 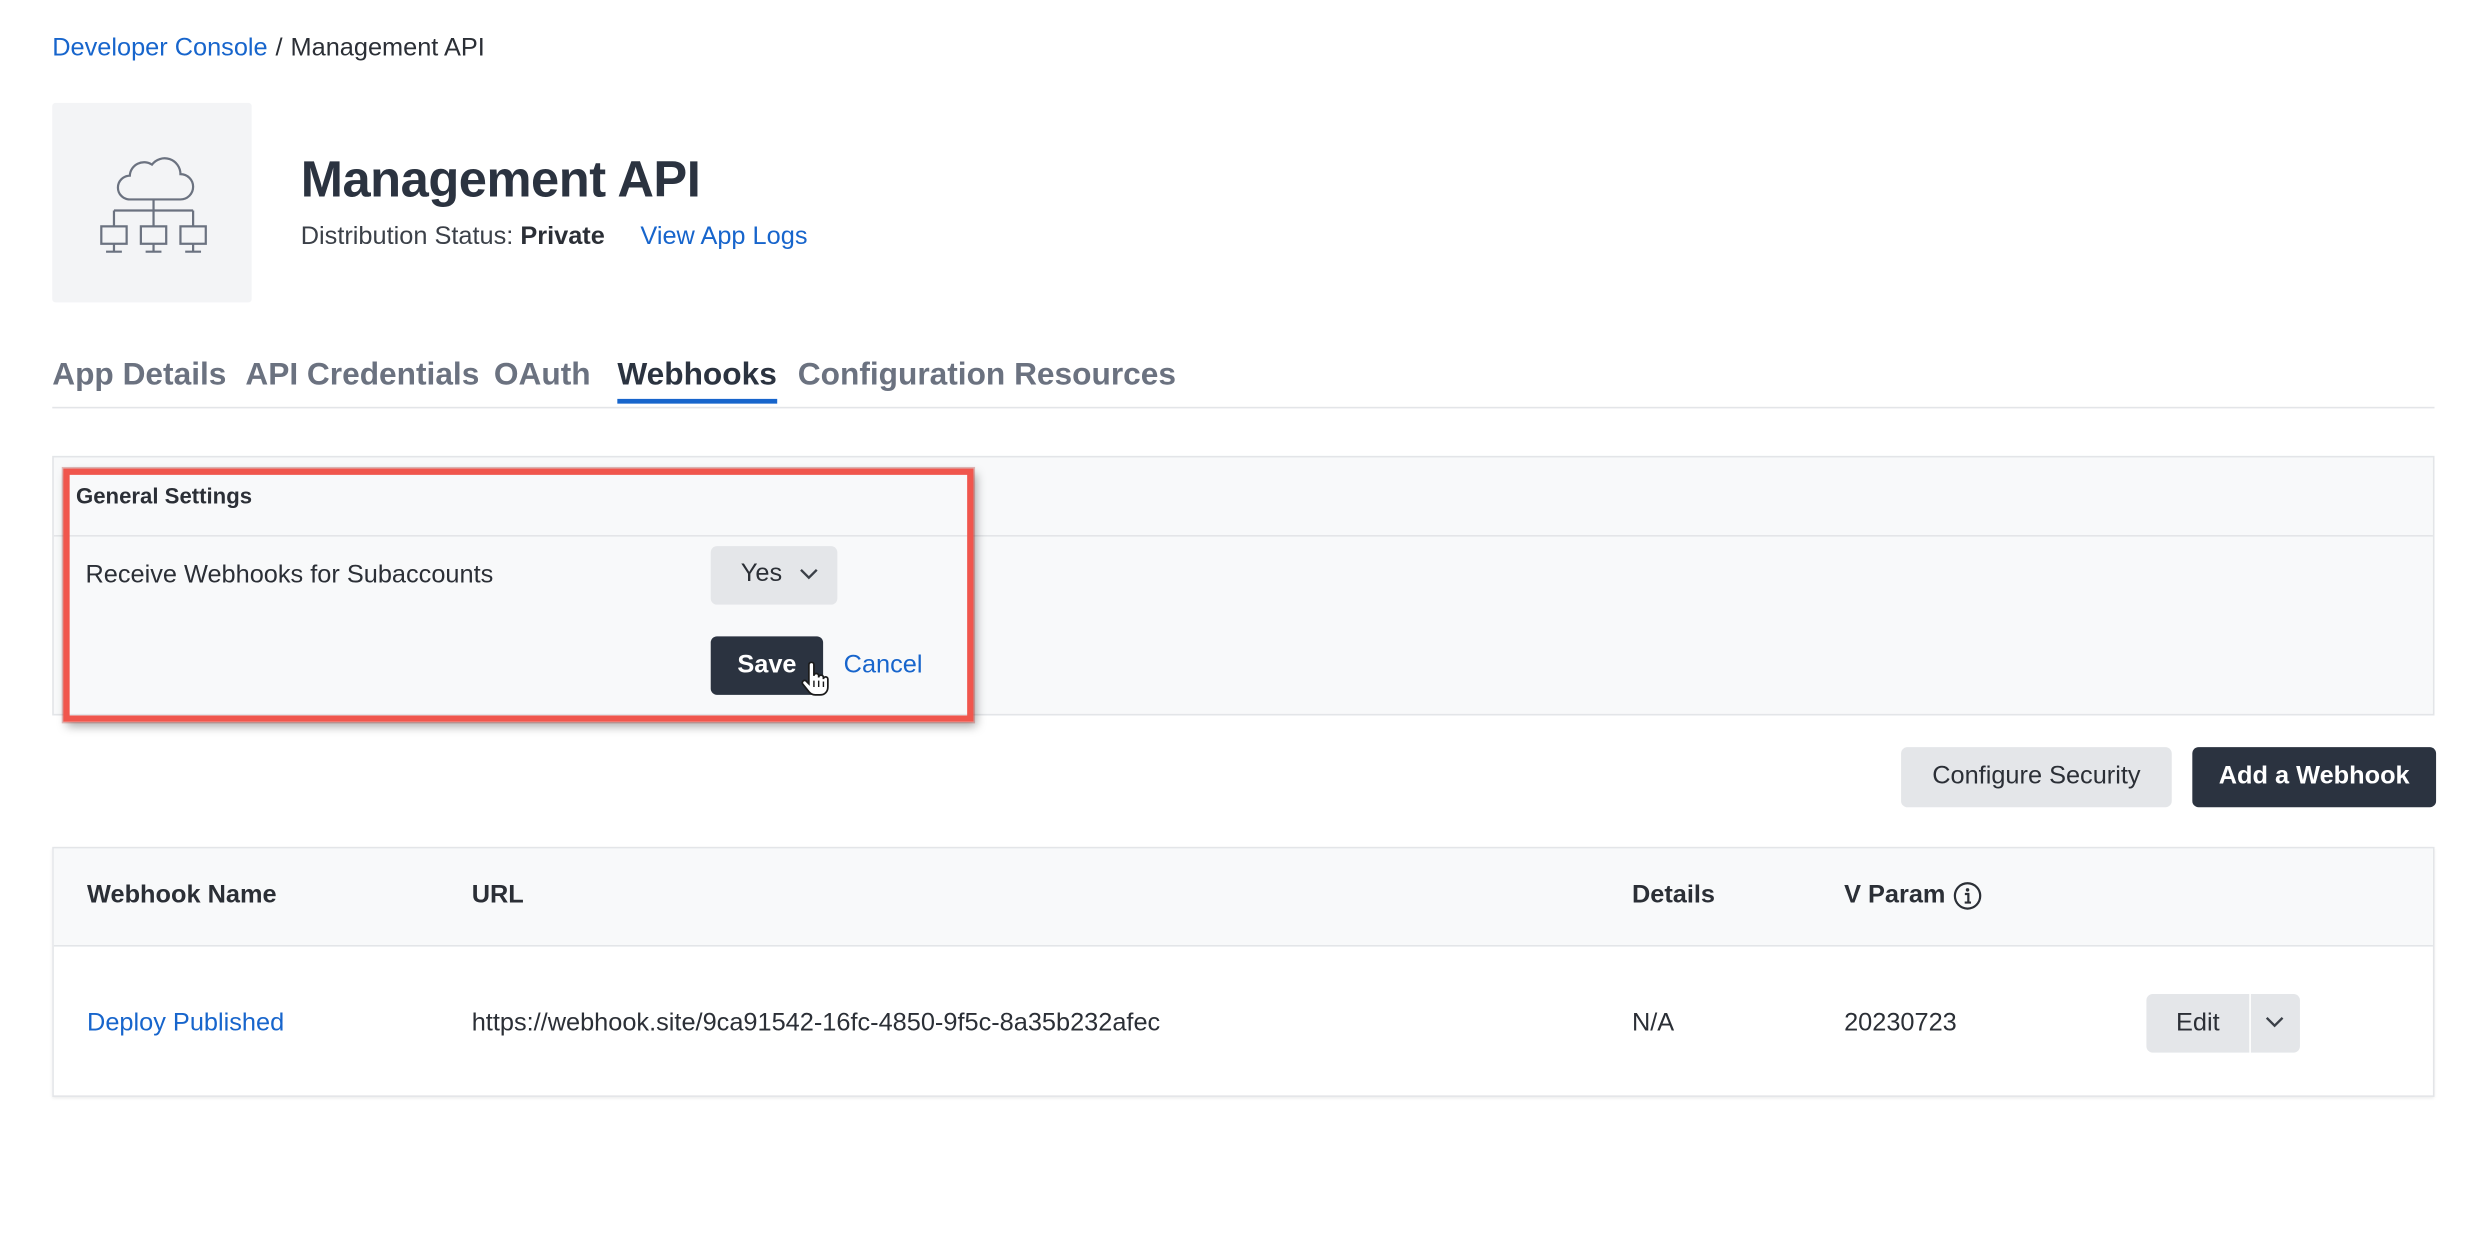 I want to click on hand-cursor-icon, so click(x=815, y=678).